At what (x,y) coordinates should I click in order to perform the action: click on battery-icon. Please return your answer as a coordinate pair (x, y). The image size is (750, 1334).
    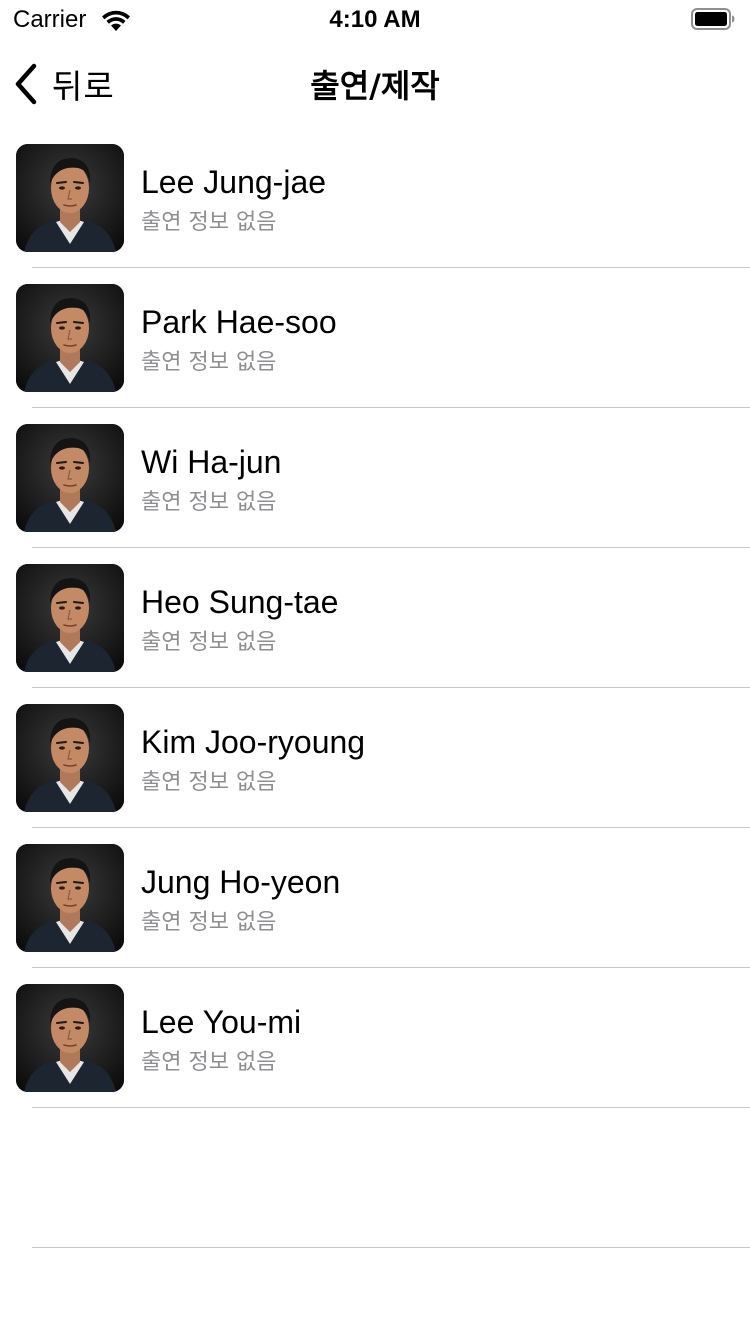
    Looking at the image, I should click on (713, 19).